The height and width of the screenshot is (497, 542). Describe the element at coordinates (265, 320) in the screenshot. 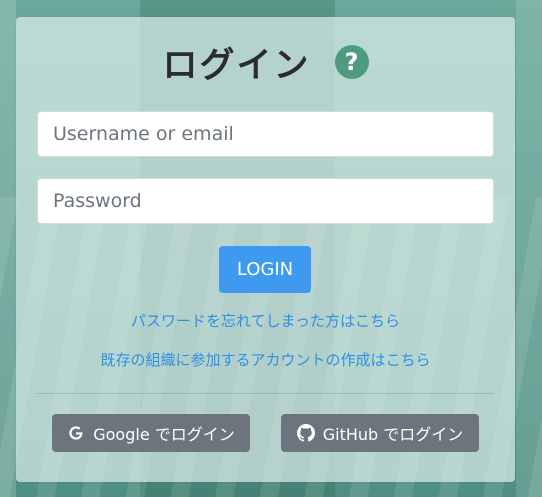

I see `forgot-password-link: パスワードを忘れてしまった方はこちら` at that location.